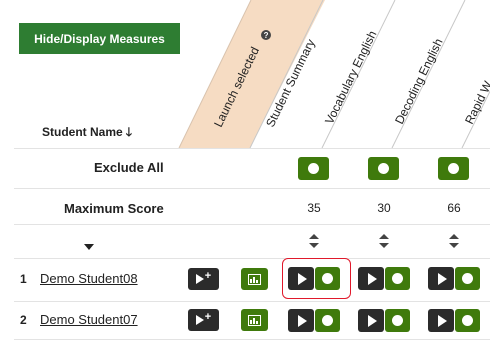 This screenshot has width=490, height=342. Describe the element at coordinates (114, 208) in the screenshot. I see `maximum-score-label: Maximum Score` at that location.